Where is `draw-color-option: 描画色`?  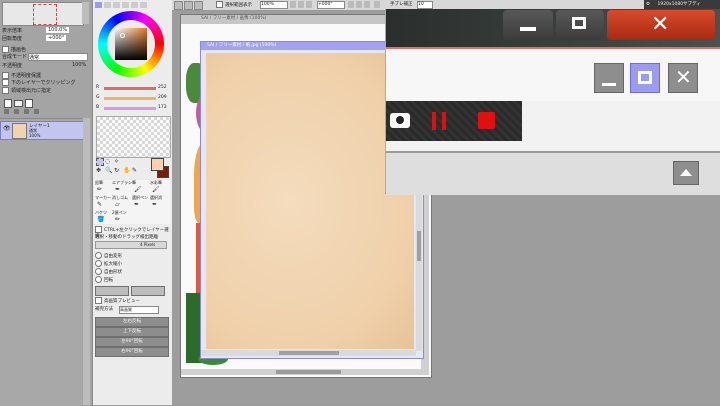 draw-color-option: 描画色 is located at coordinates (14, 49).